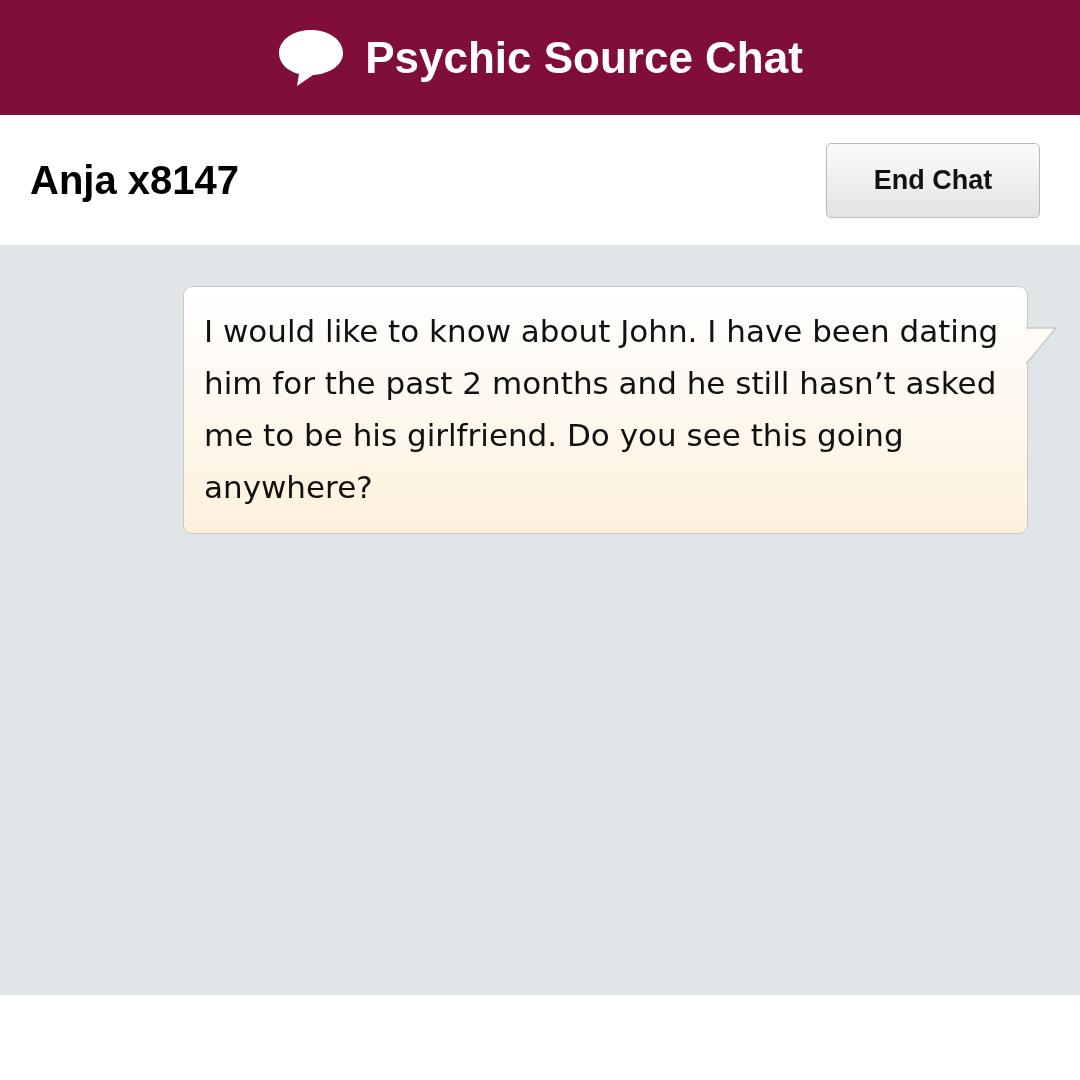  Describe the element at coordinates (311, 57) in the screenshot. I see `speech-bubble-icon` at that location.